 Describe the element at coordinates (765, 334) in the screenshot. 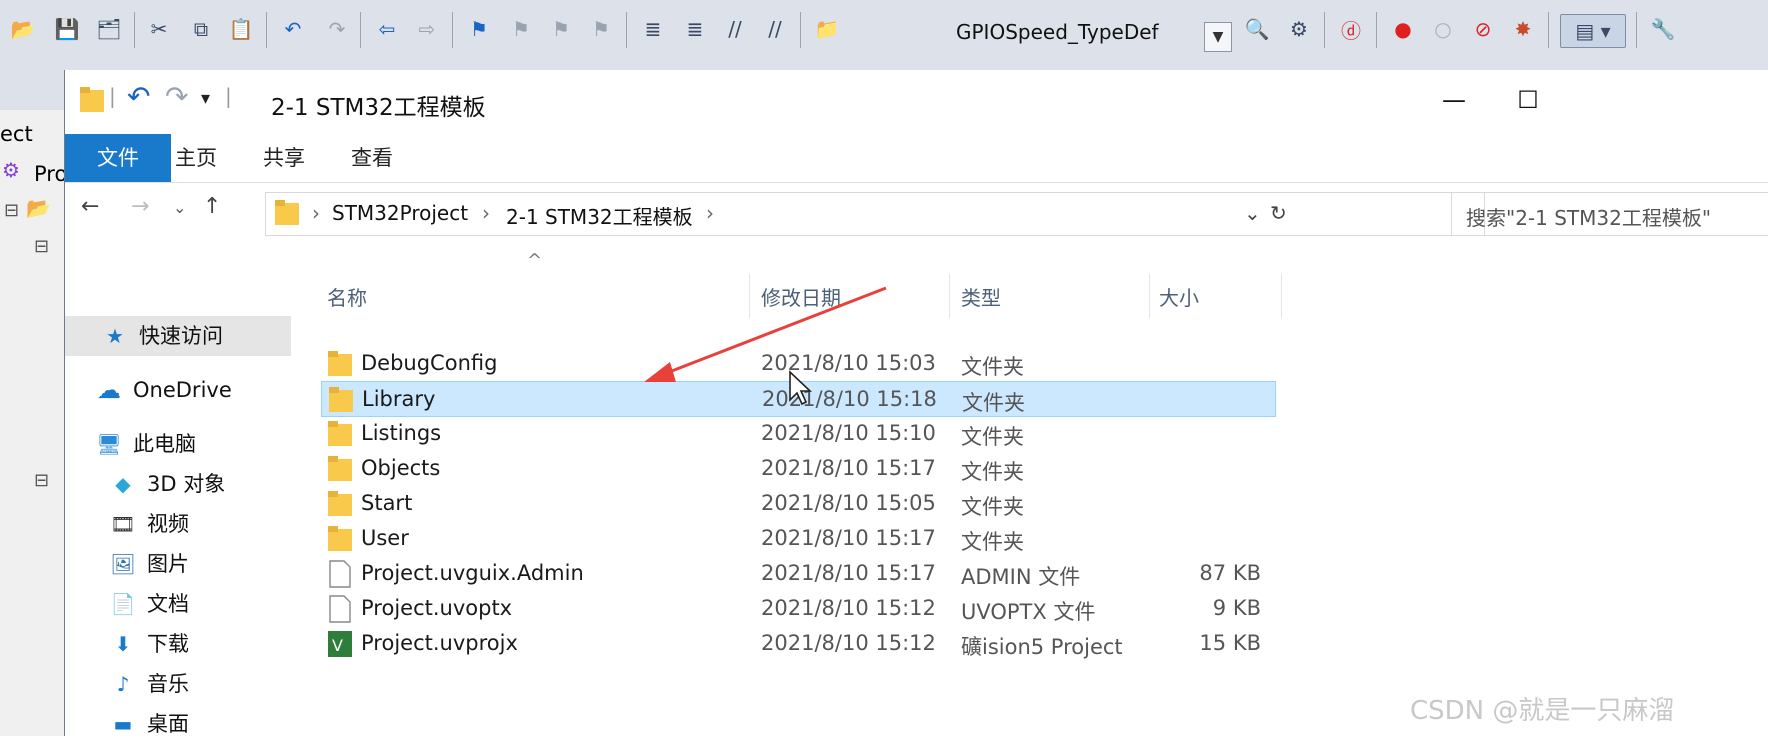

I see `annotation-arrow` at that location.